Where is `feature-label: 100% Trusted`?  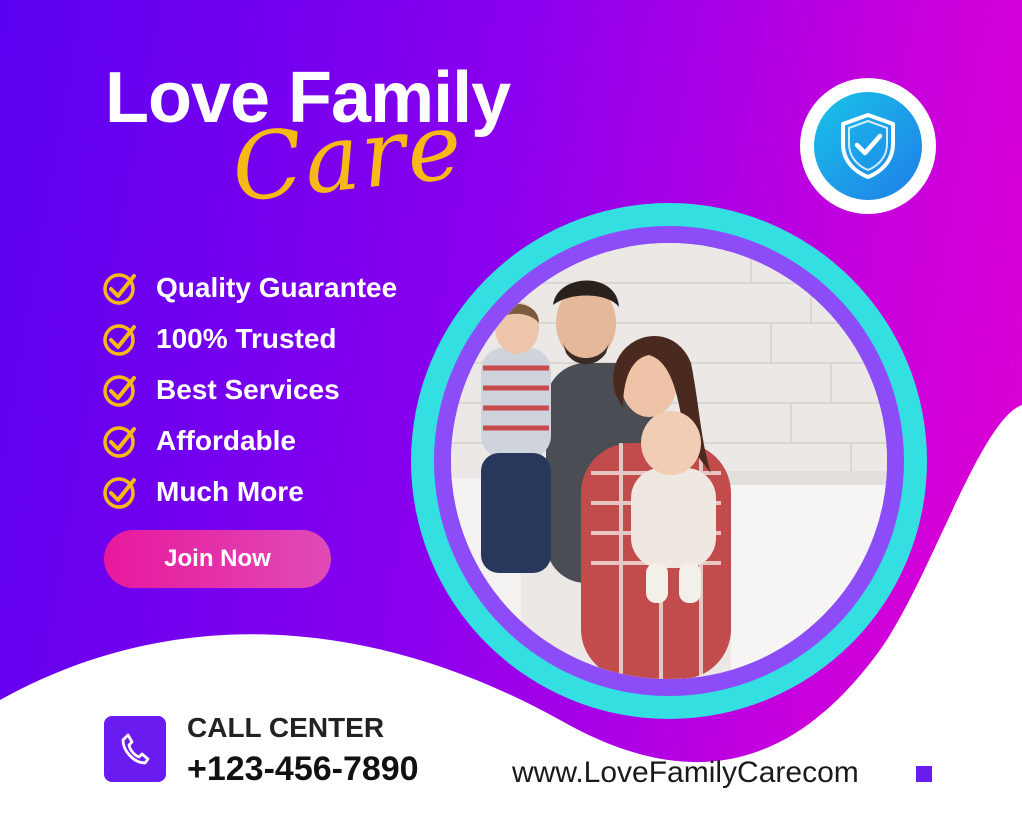 feature-label: 100% Trusted is located at coordinates (246, 338).